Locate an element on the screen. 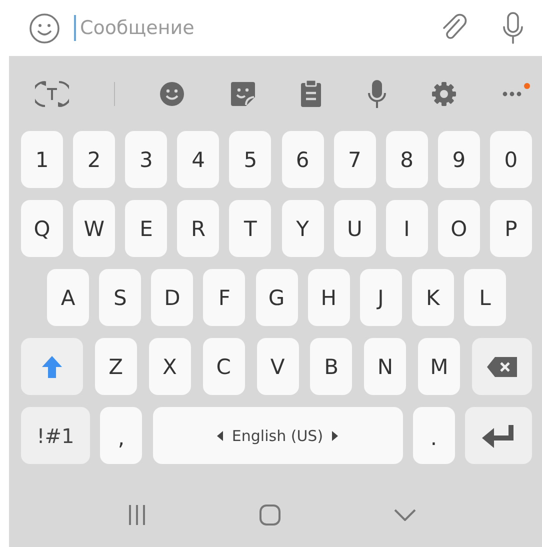  enter-key is located at coordinates (498, 435).